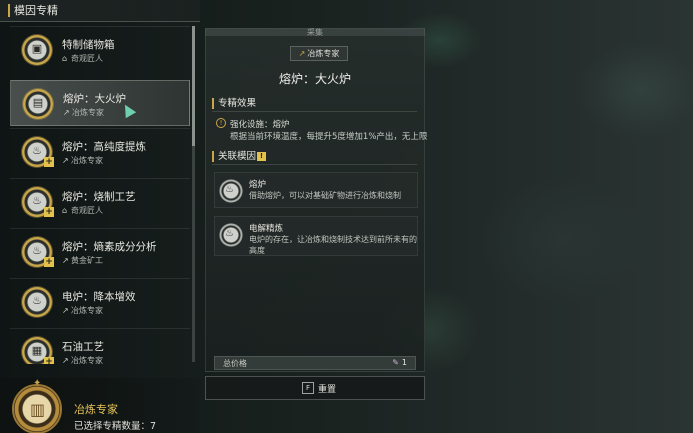 The width and height of the screenshot is (693, 433). Describe the element at coordinates (260, 125) in the screenshot. I see `effect-name: 强化设施：熔炉` at that location.